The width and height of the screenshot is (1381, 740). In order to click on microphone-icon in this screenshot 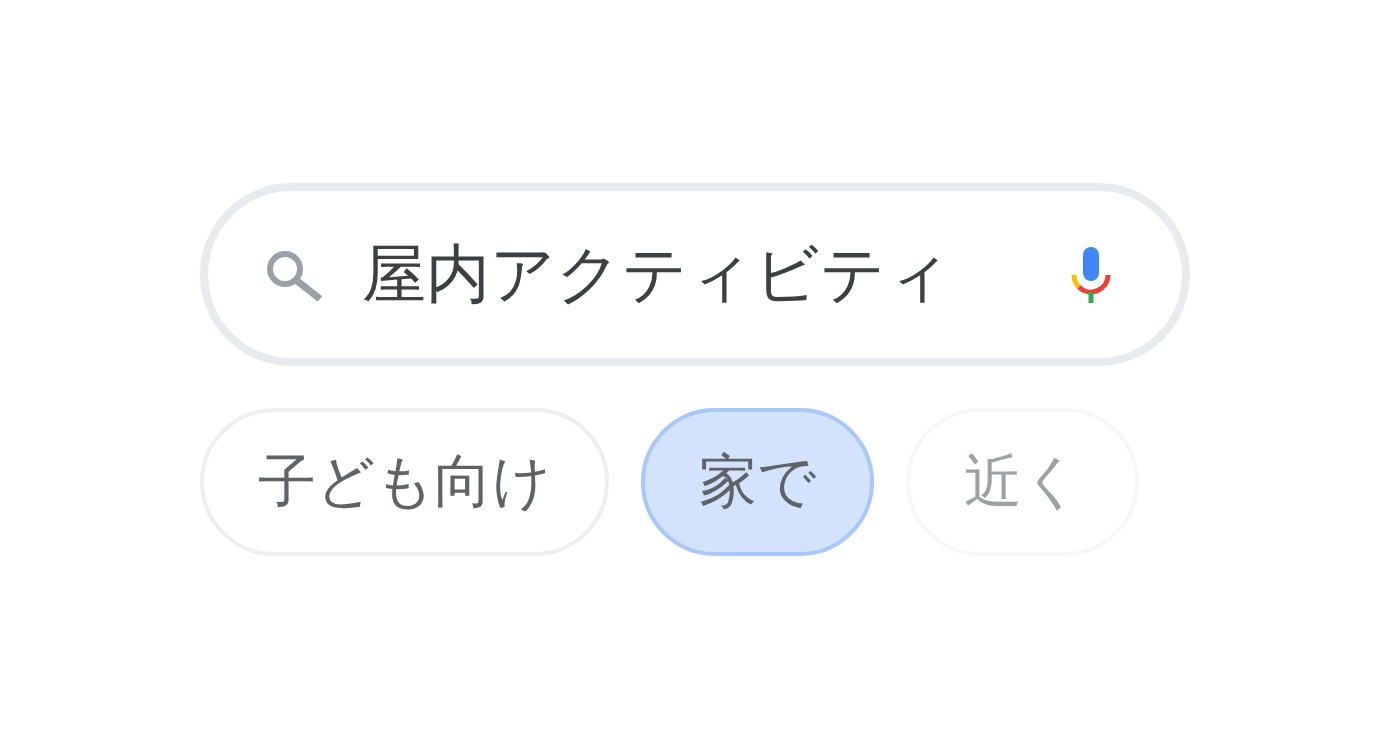, I will do `click(1091, 274)`.